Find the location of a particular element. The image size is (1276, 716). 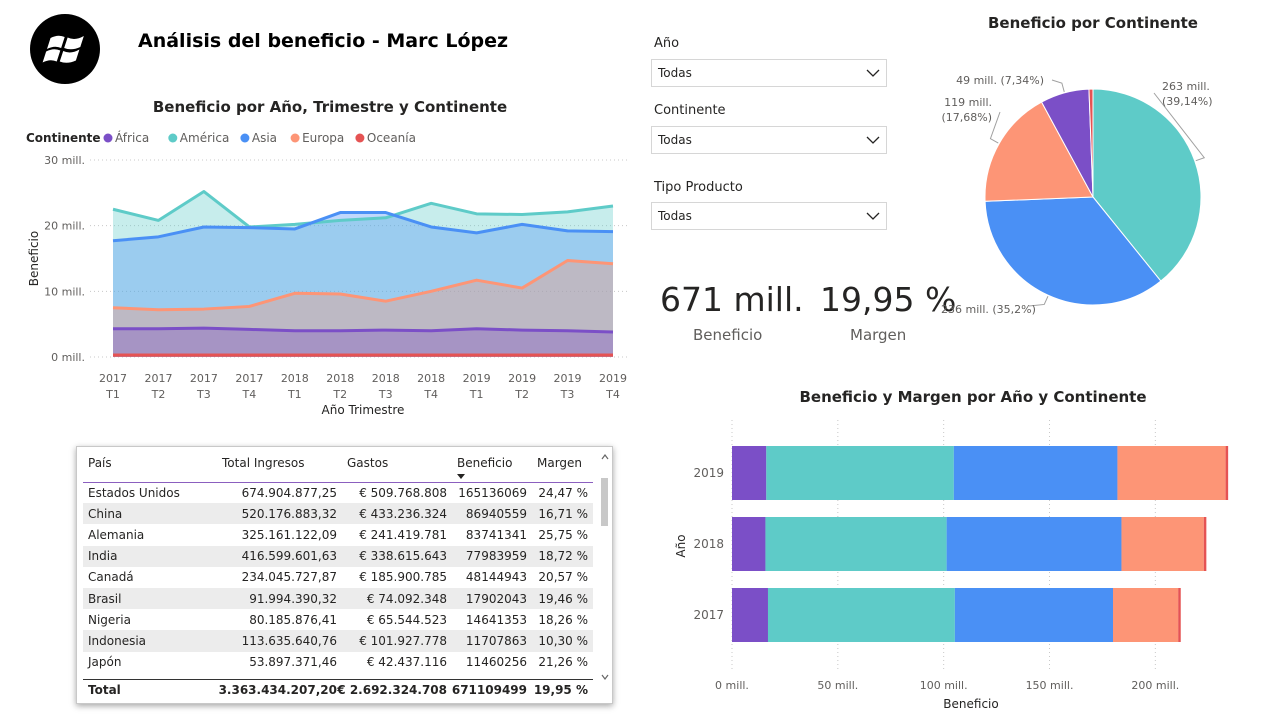

bar-segment-2019-america is located at coordinates (860, 473).